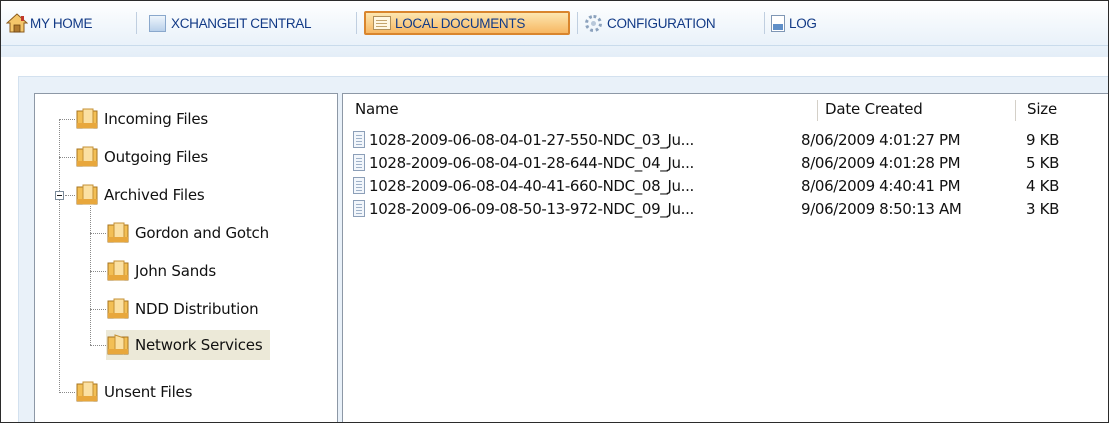 This screenshot has height=423, width=1109. What do you see at coordinates (881, 209) in the screenshot?
I see `file-date: 9/06/2009 8:50:13 AM` at bounding box center [881, 209].